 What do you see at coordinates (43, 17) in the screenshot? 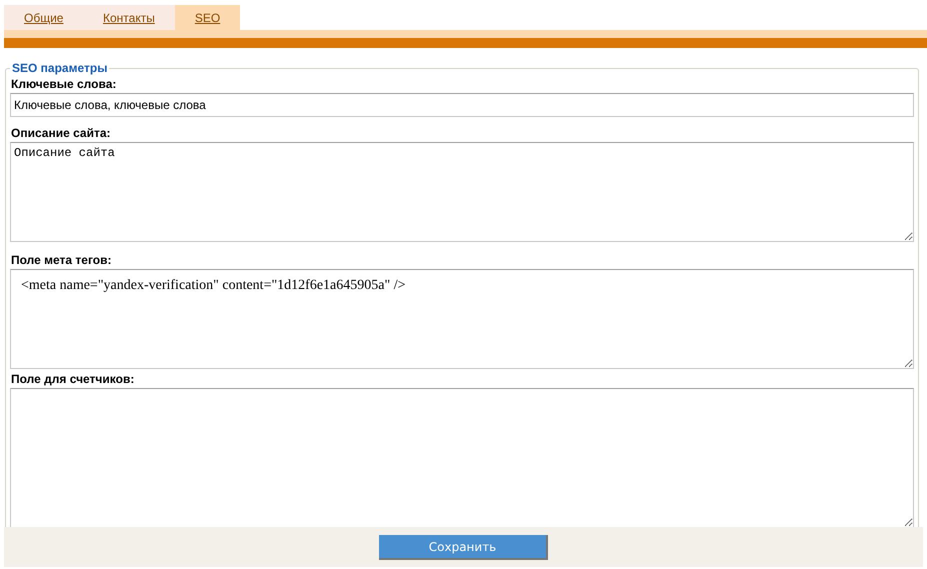
I see `tab: Общие` at bounding box center [43, 17].